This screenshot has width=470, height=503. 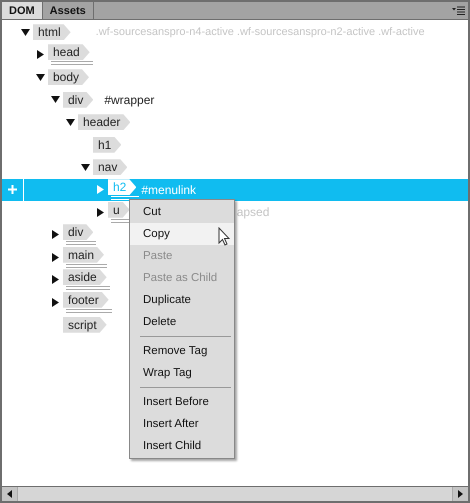 What do you see at coordinates (182, 373) in the screenshot?
I see `menu-item: Wrap Tag` at bounding box center [182, 373].